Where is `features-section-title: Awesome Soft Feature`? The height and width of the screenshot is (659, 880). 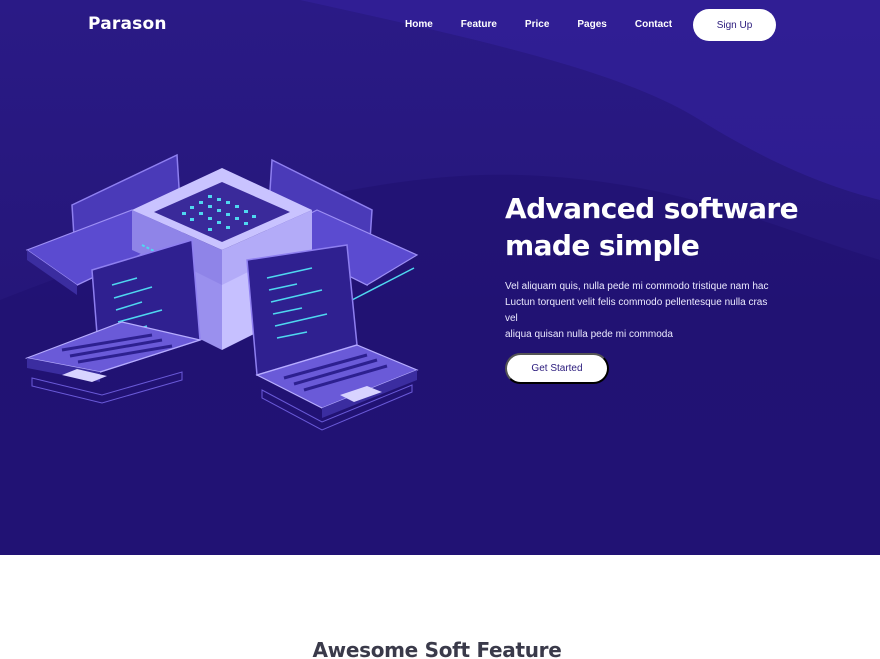 features-section-title: Awesome Soft Feature is located at coordinates (437, 648).